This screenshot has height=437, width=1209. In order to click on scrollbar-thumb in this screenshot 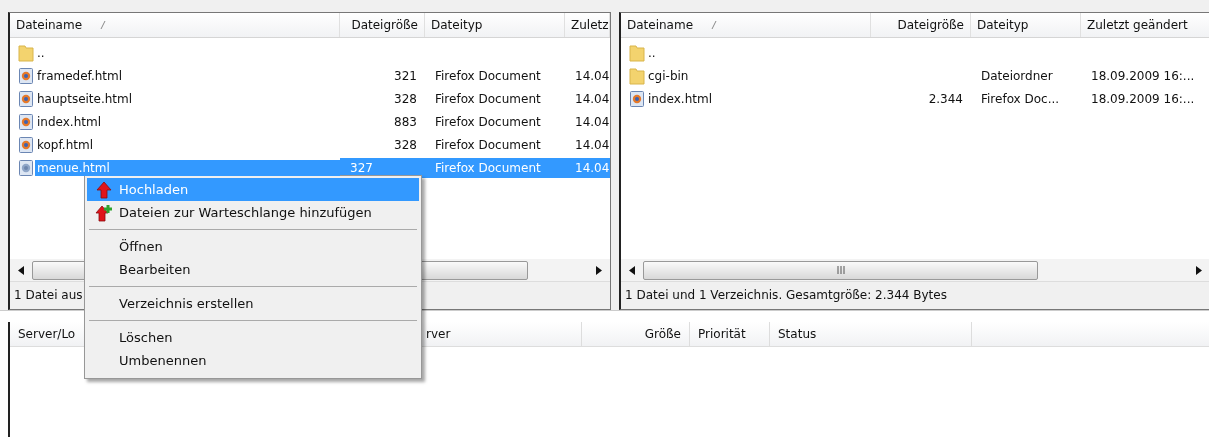, I will do `click(840, 270)`.